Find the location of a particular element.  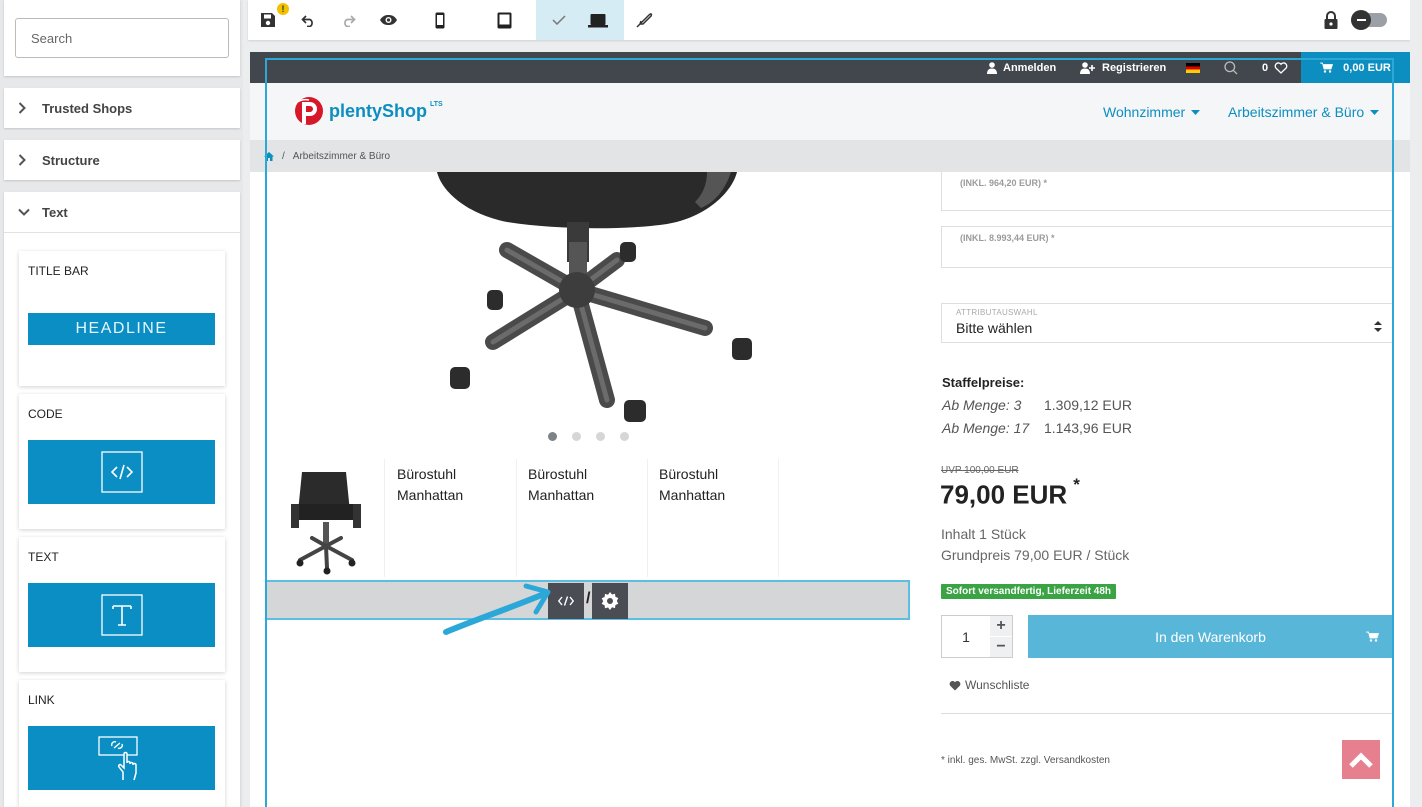

office-chair-image is located at coordinates (594, 297).